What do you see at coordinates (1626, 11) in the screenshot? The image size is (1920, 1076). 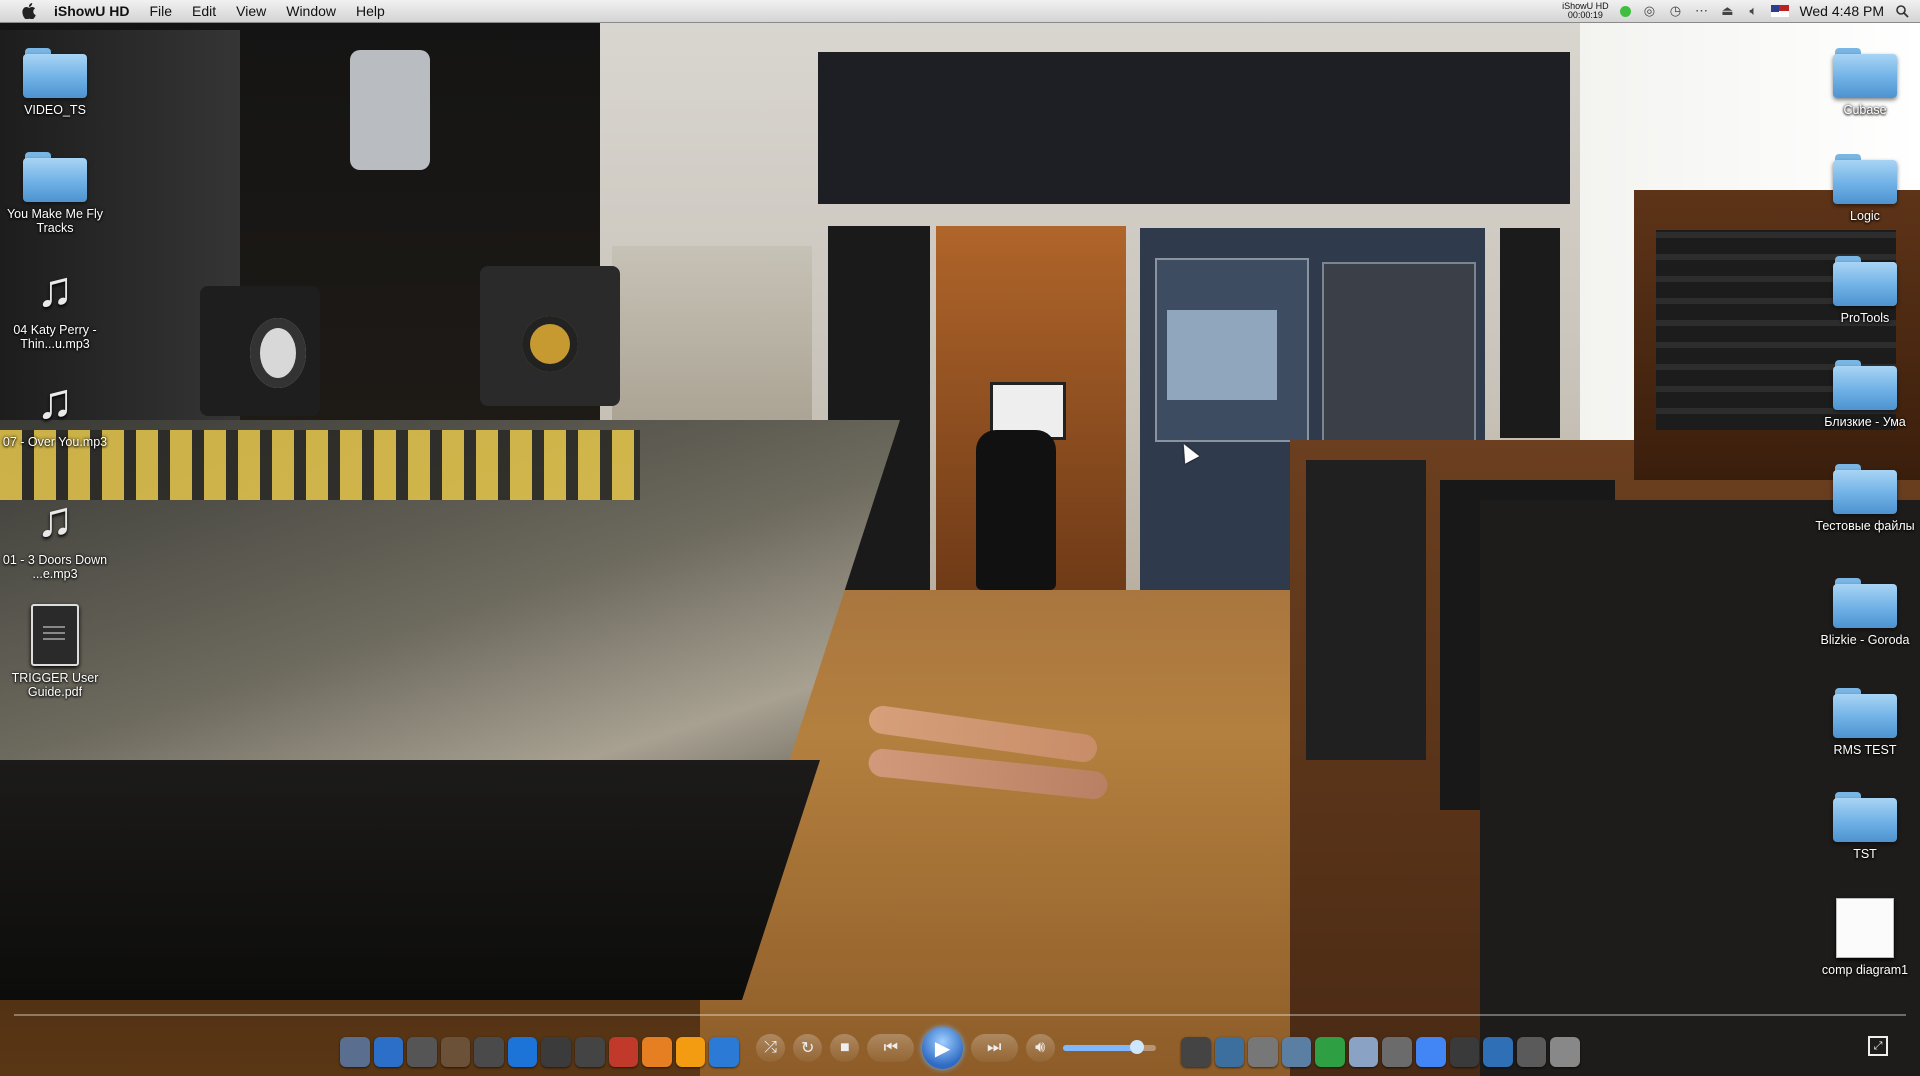 I see `recording-indicator-icon` at bounding box center [1626, 11].